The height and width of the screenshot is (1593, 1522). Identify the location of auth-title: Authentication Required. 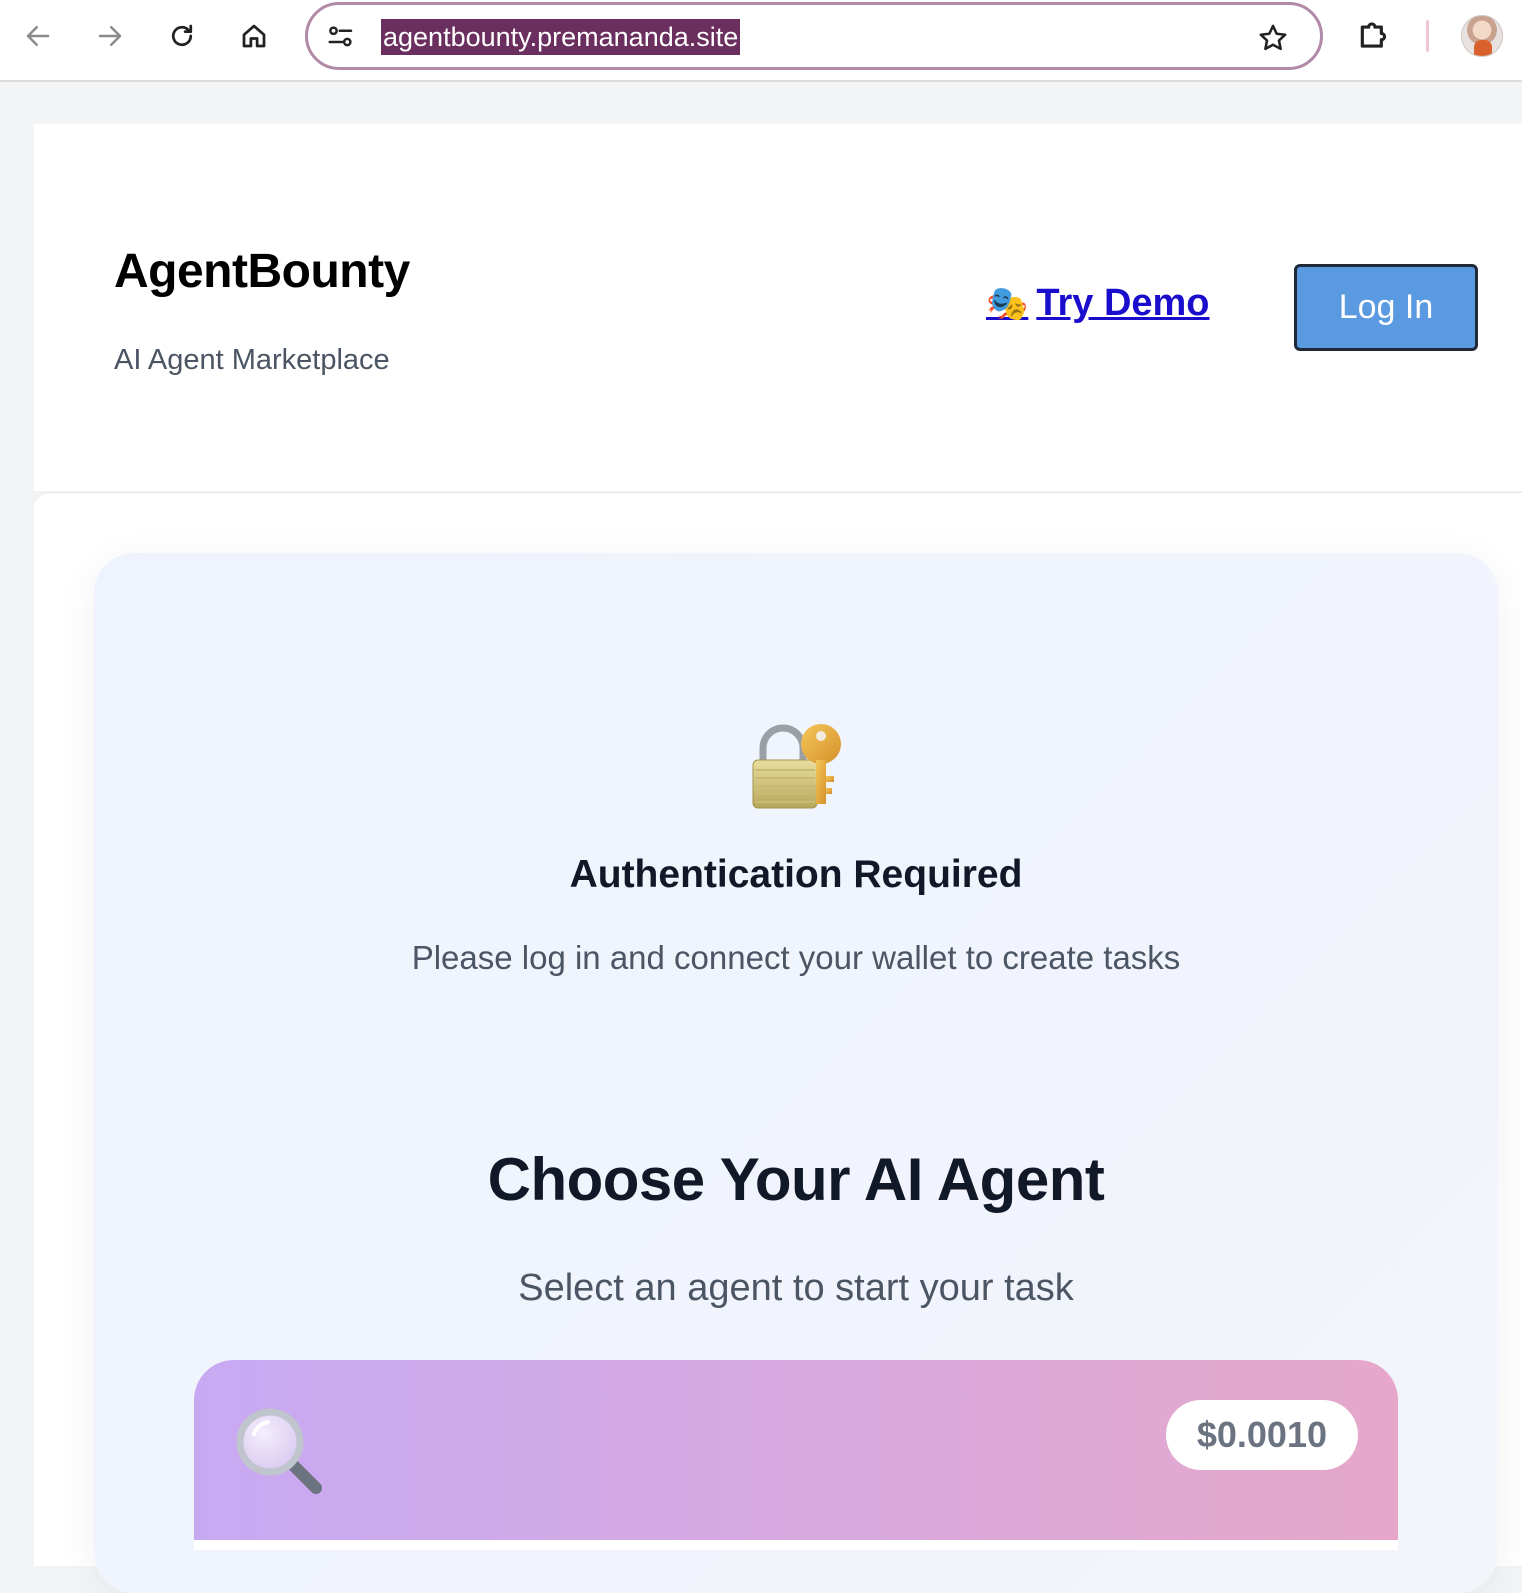
(796, 874).